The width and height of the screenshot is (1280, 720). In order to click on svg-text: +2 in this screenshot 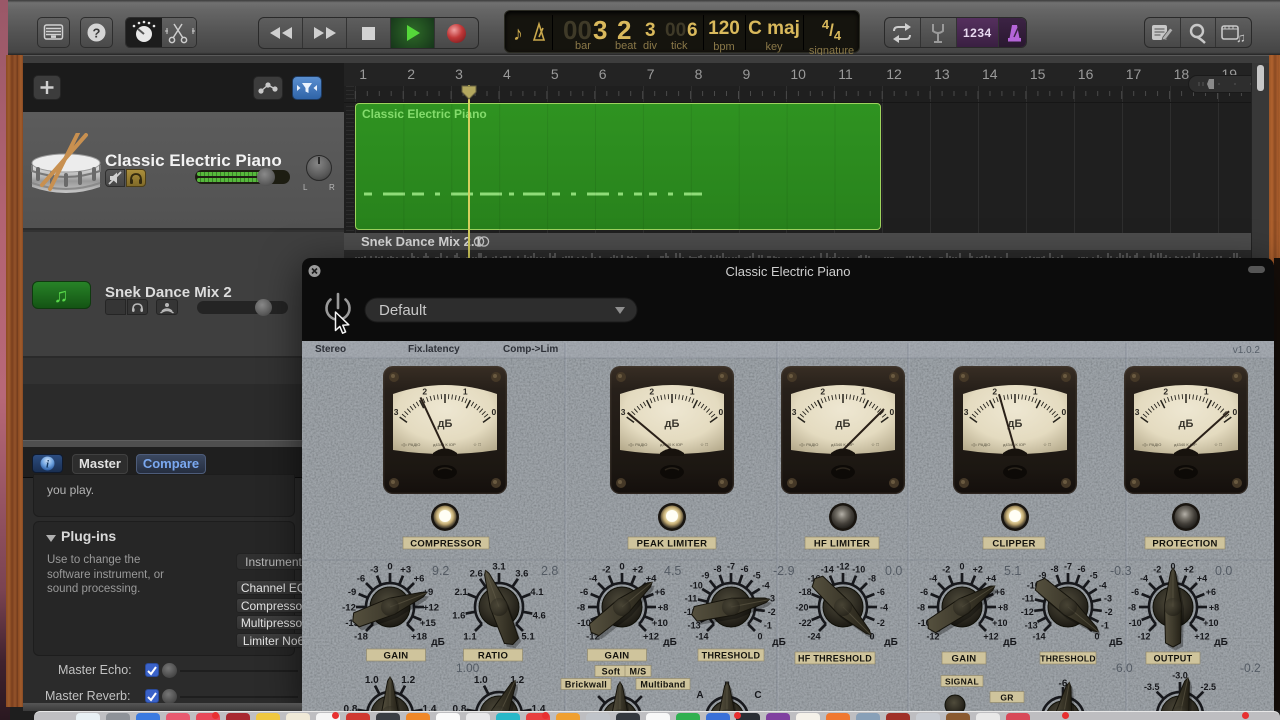, I will do `click(1189, 570)`.